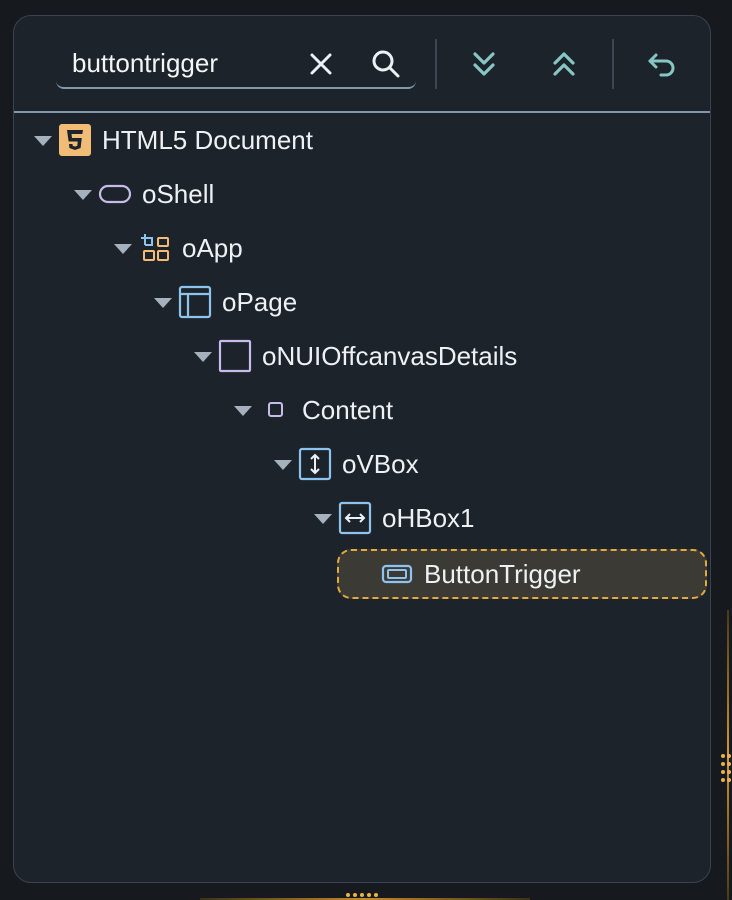  Describe the element at coordinates (212, 248) in the screenshot. I see `tree-node-label: oApp` at that location.